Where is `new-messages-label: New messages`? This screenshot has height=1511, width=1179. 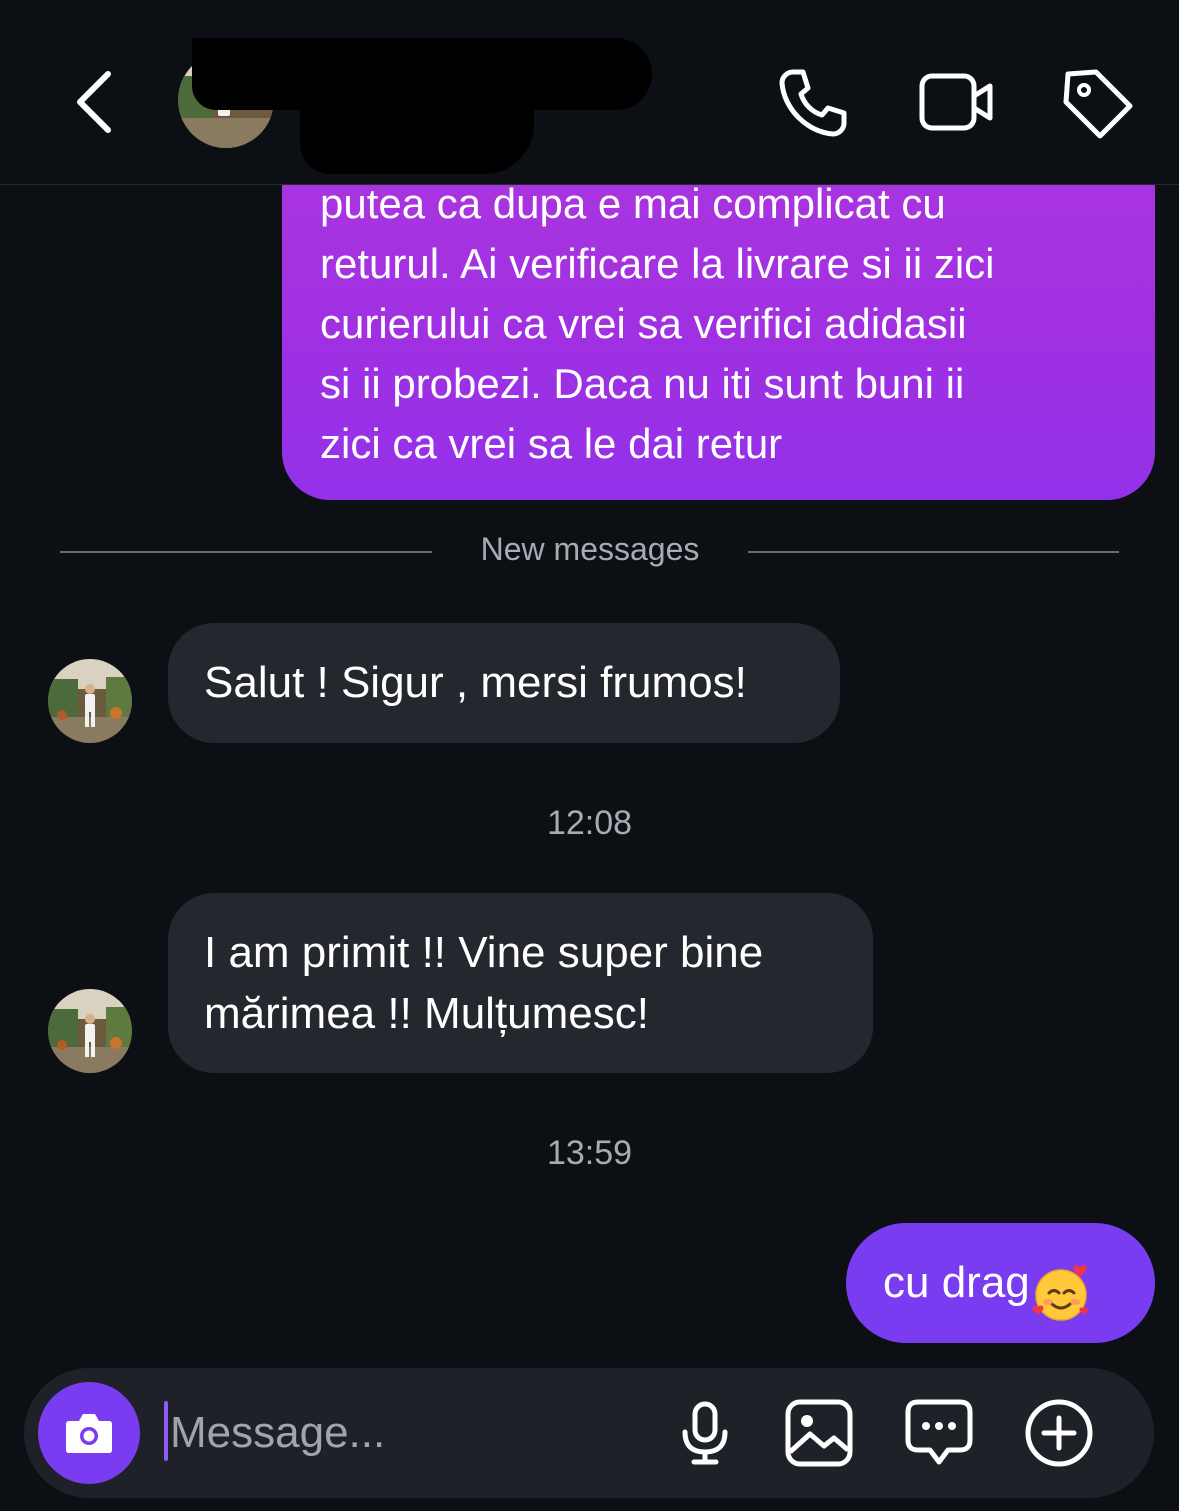 new-messages-label: New messages is located at coordinates (590, 549).